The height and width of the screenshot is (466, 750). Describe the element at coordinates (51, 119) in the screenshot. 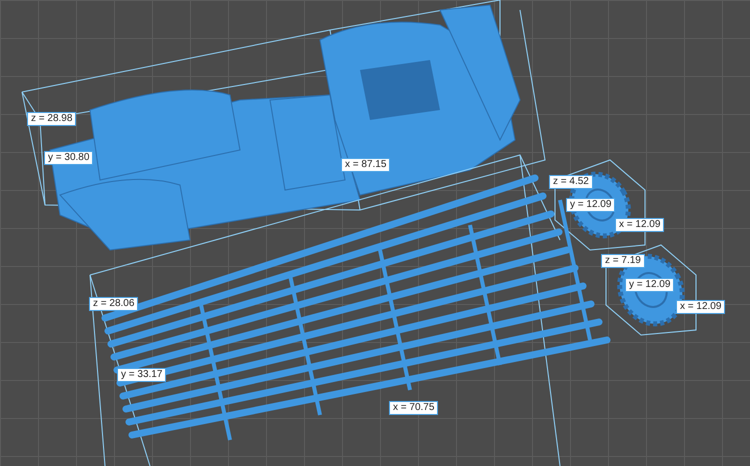

I see `dimension-label: z = 28.98` at that location.